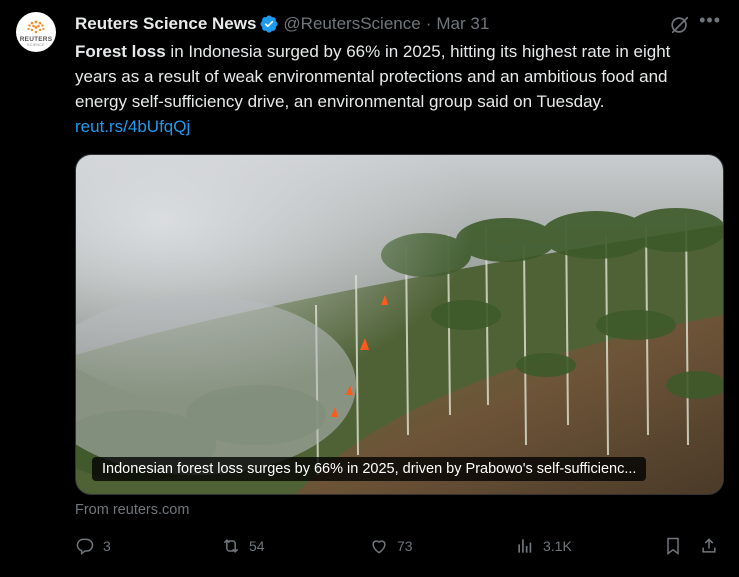  I want to click on repost-count: 54, so click(257, 546).